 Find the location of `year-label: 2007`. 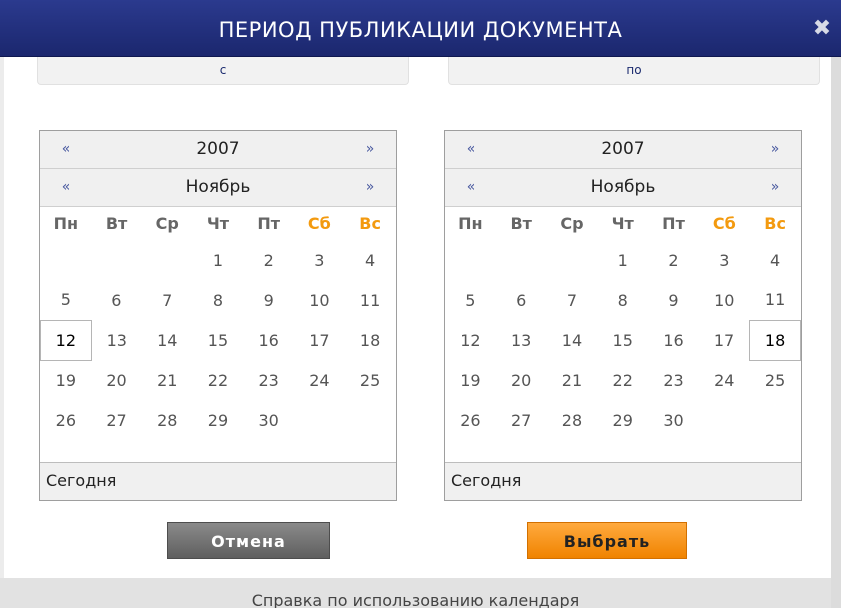

year-label: 2007 is located at coordinates (623, 149).